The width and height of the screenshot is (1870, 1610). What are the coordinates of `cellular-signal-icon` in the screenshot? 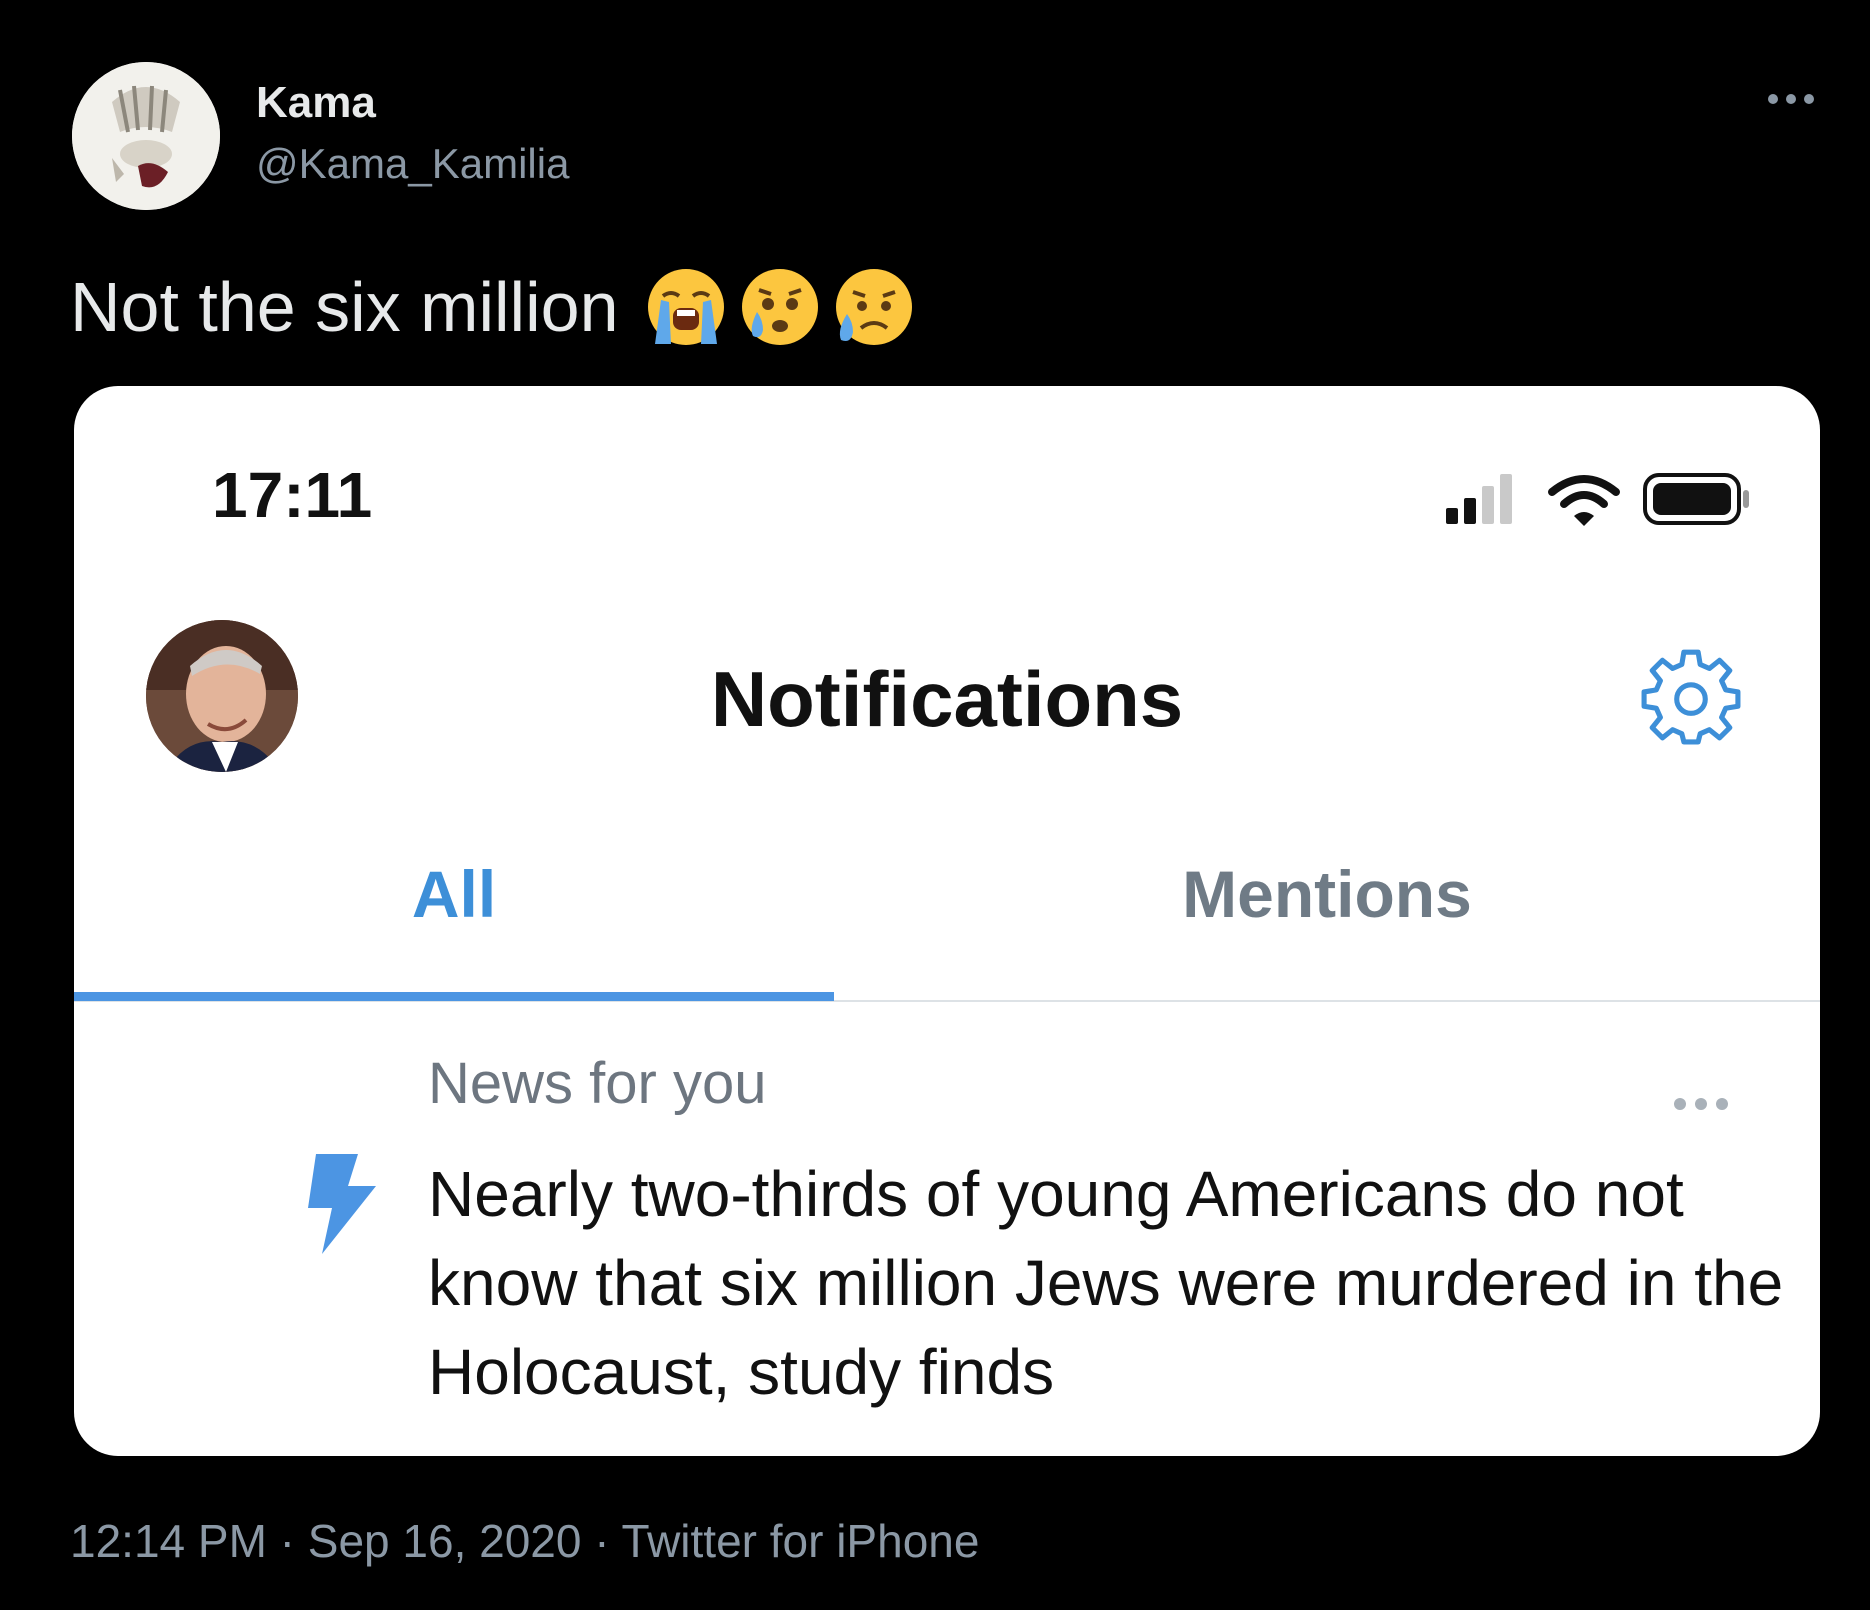 It's located at (1479, 499).